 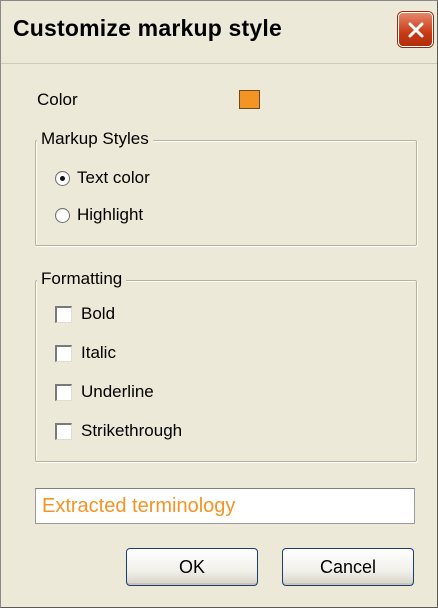 What do you see at coordinates (63, 392) in the screenshot?
I see `checkbox-underline` at bounding box center [63, 392].